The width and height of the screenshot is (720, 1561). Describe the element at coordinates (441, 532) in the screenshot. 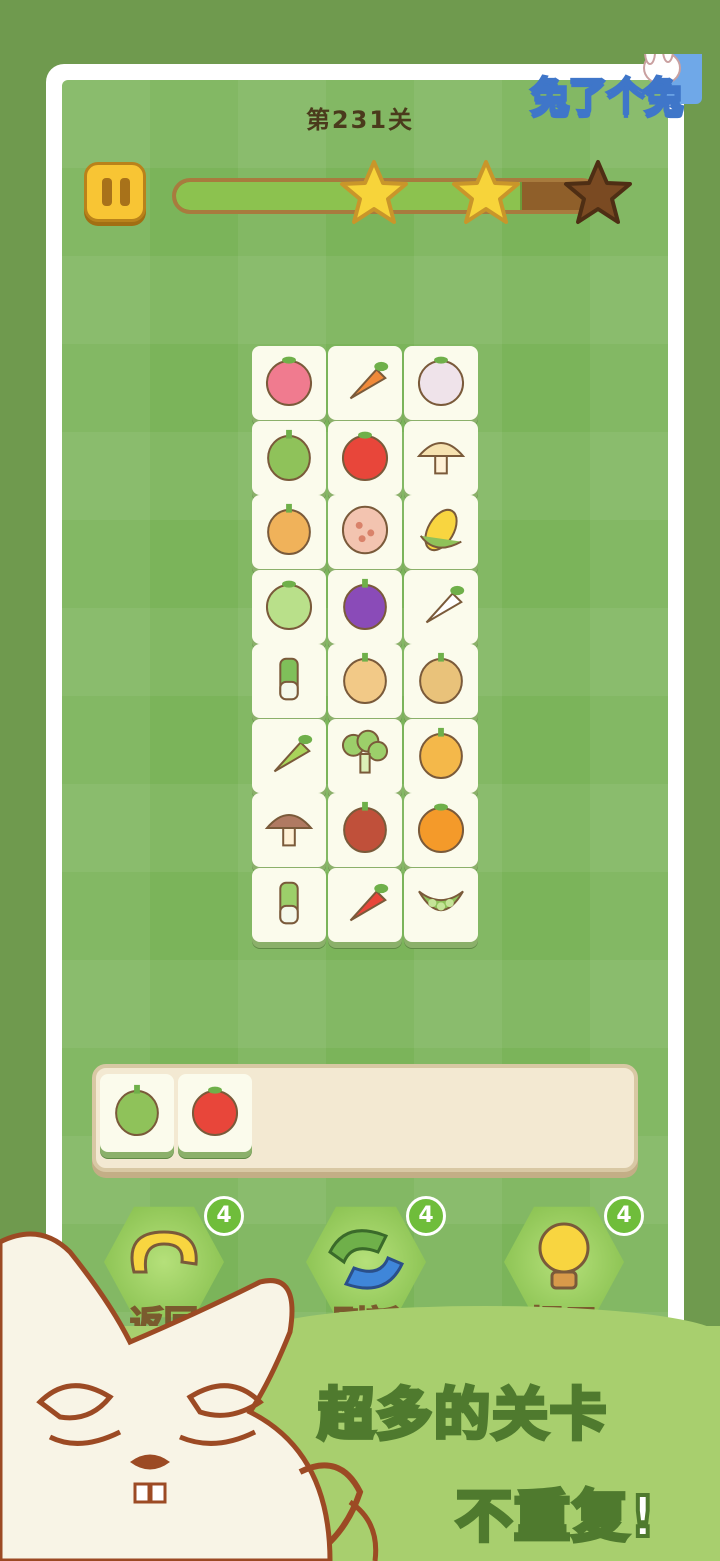

I see `tile-corn` at that location.